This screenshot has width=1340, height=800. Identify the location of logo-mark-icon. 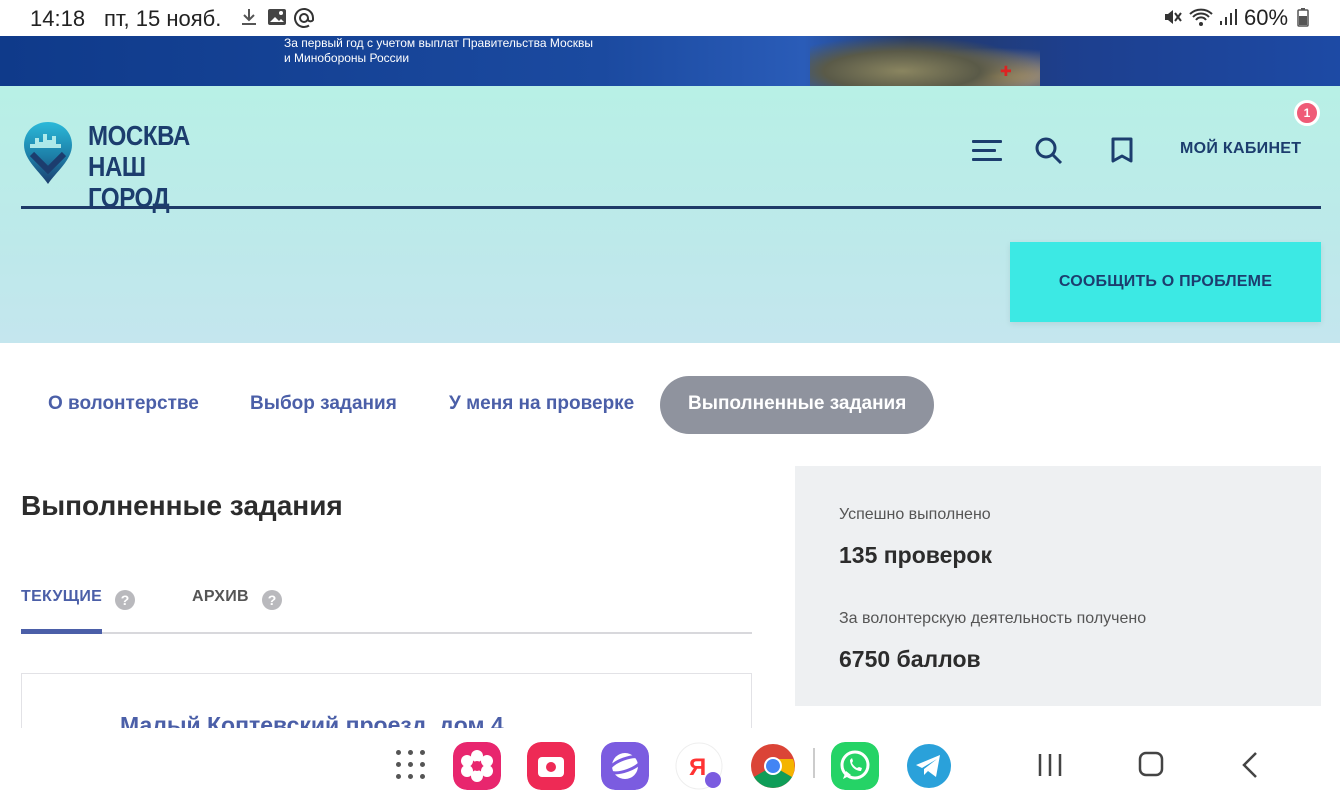
(48, 153).